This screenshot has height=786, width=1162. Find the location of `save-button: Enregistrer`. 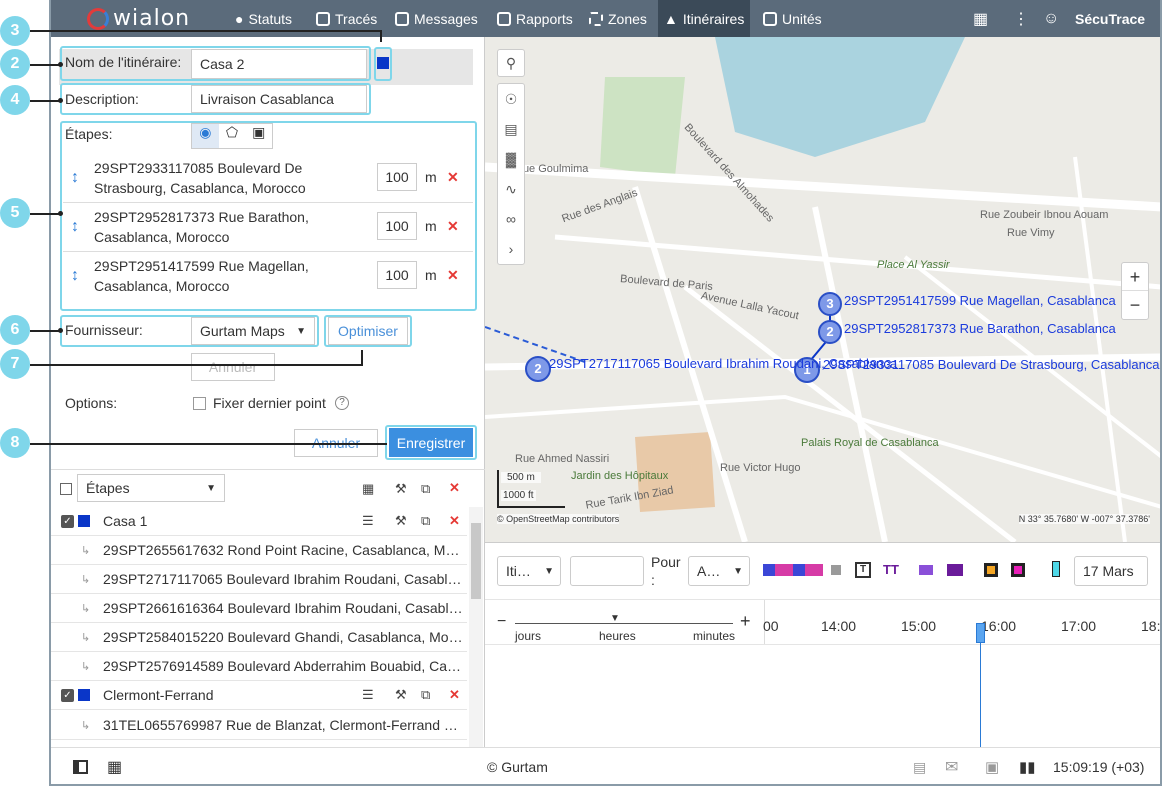

save-button: Enregistrer is located at coordinates (431, 442).